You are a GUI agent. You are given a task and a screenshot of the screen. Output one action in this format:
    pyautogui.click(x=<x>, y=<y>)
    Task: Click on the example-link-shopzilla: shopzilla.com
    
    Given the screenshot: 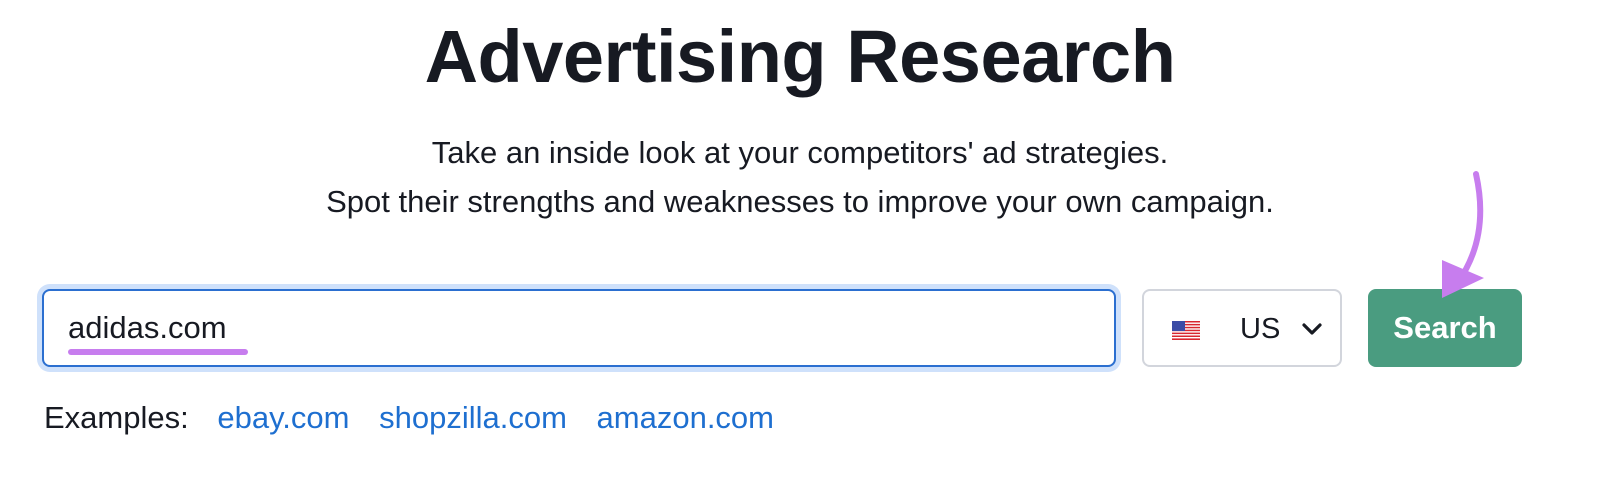 What is the action you would take?
    pyautogui.click(x=473, y=417)
    